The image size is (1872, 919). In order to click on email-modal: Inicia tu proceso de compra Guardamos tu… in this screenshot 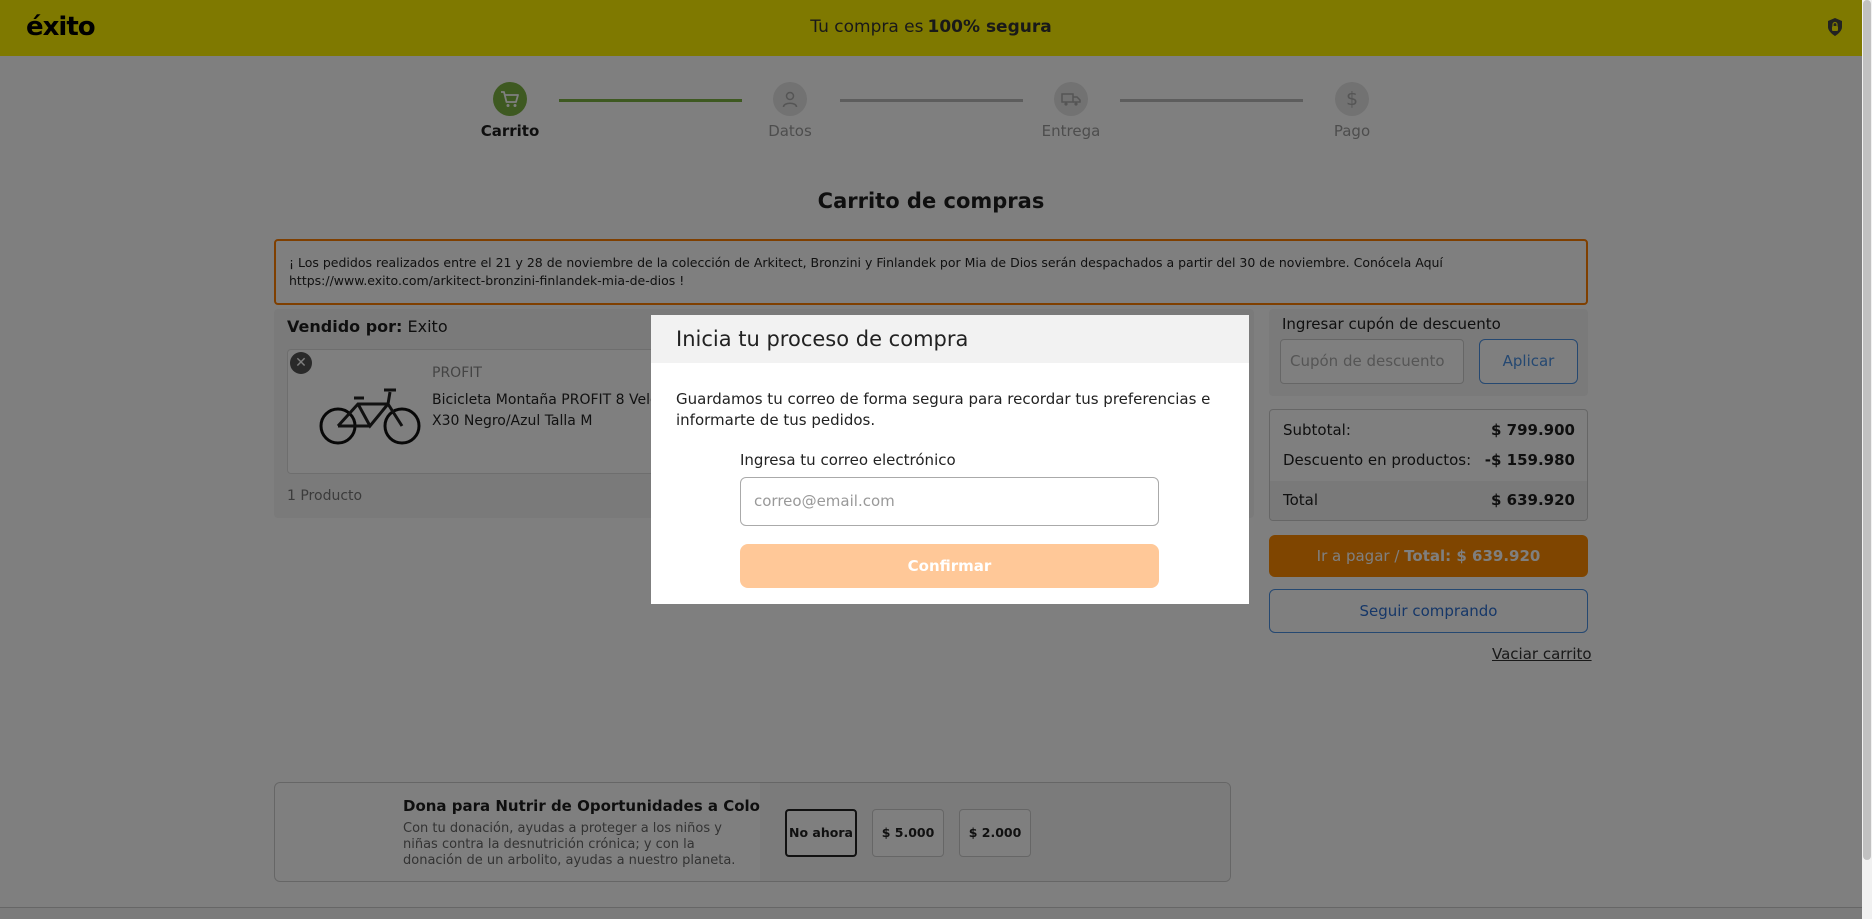, I will do `click(950, 459)`.